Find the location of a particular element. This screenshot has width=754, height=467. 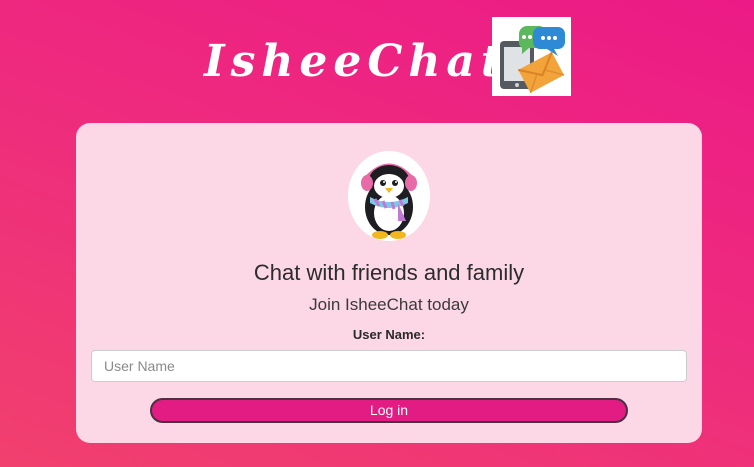

headline: Chat with friends and family is located at coordinates (389, 272).